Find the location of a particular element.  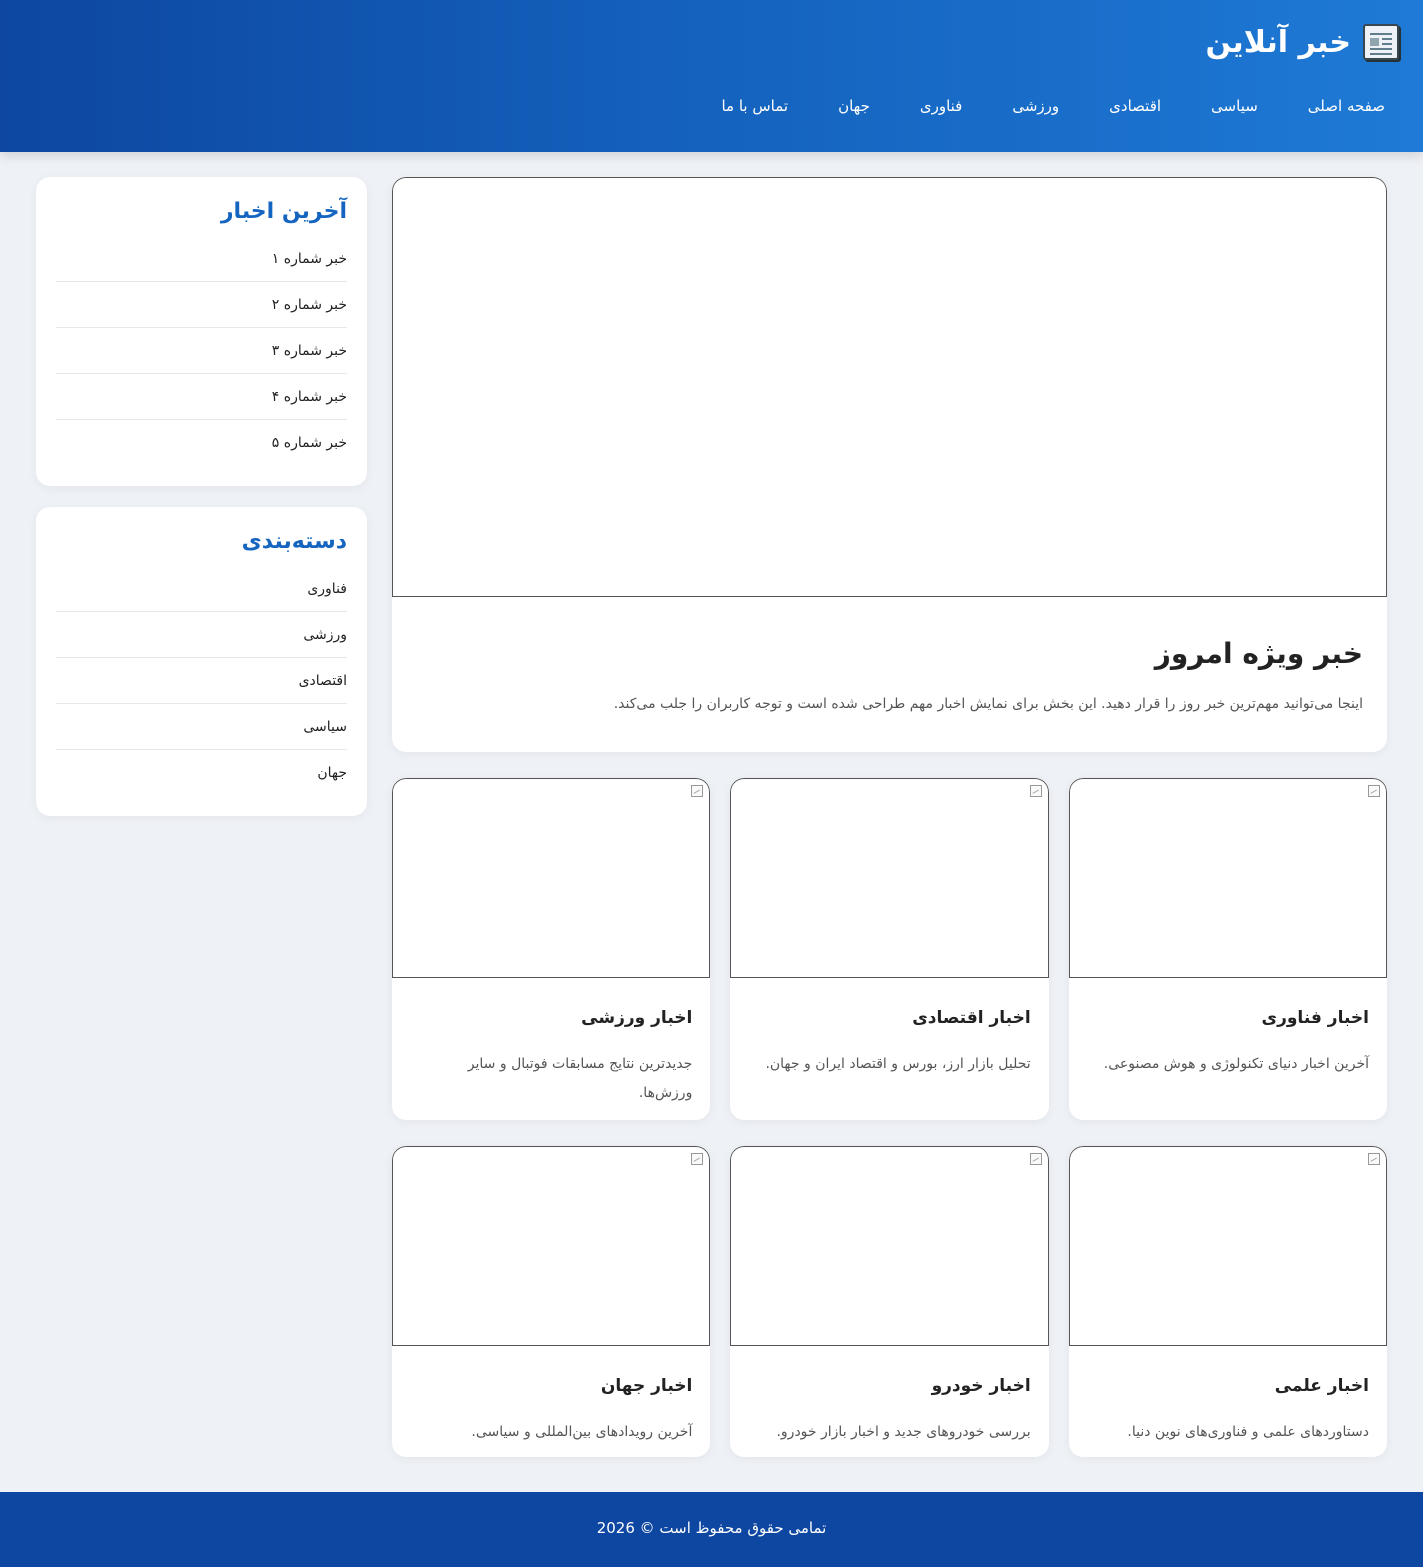

card-title: اخبار اقتصادی is located at coordinates (971, 1018).